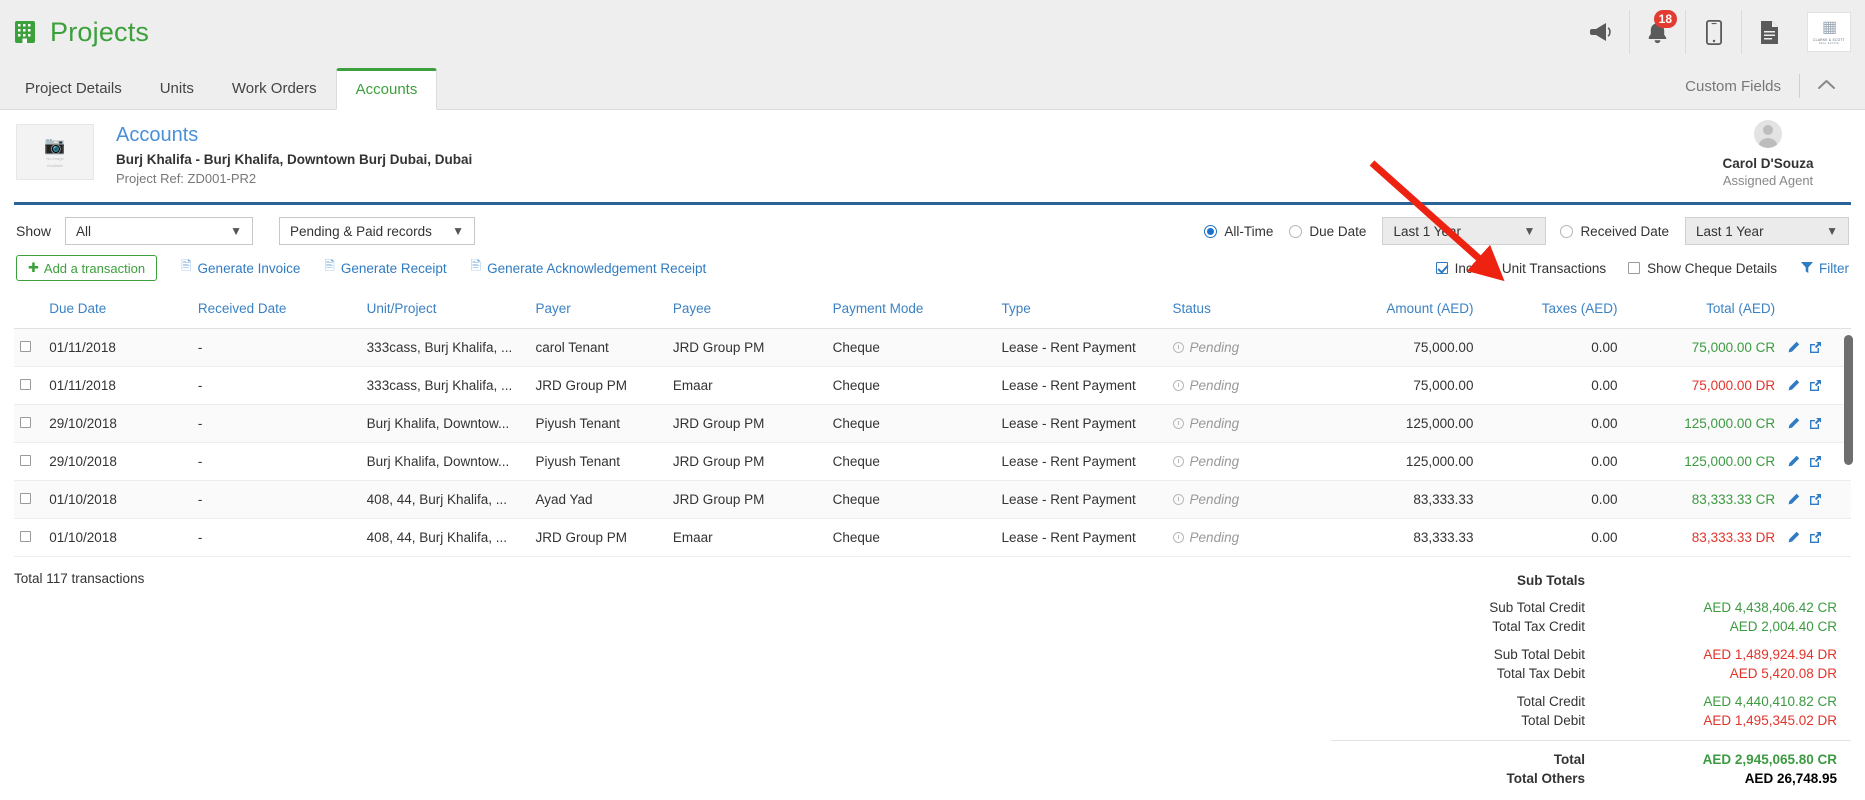 The width and height of the screenshot is (1865, 800). I want to click on include-unit-transactions-control, so click(1441, 268).